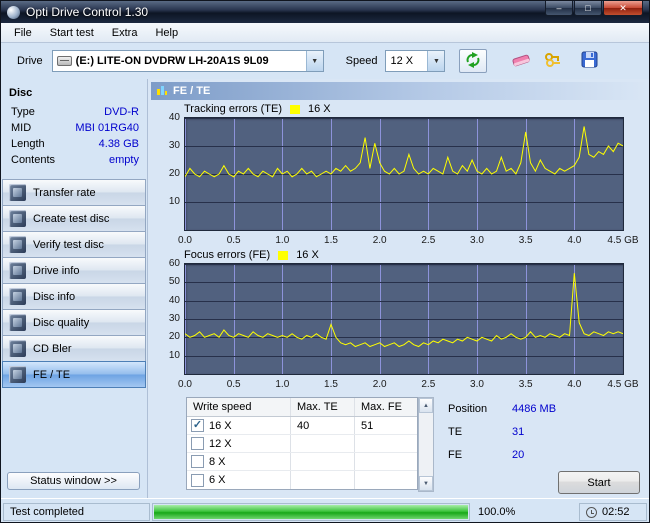  I want to click on sidebar-item-create-test-disc: Create test disc, so click(74, 218).